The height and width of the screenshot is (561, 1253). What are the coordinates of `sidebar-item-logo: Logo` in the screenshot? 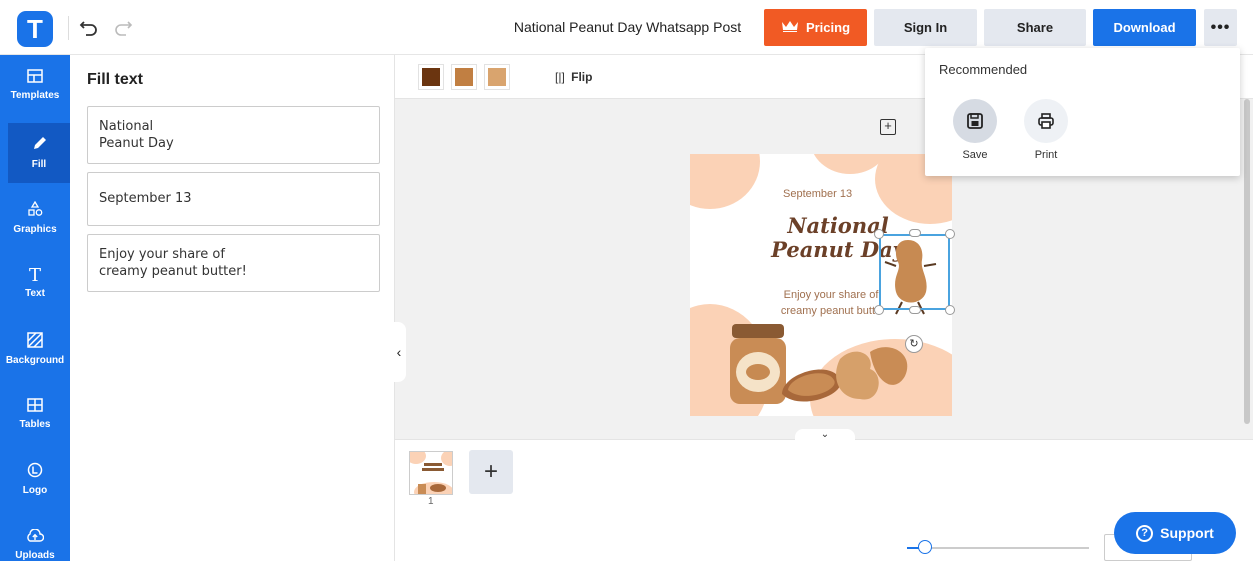 It's located at (35, 479).